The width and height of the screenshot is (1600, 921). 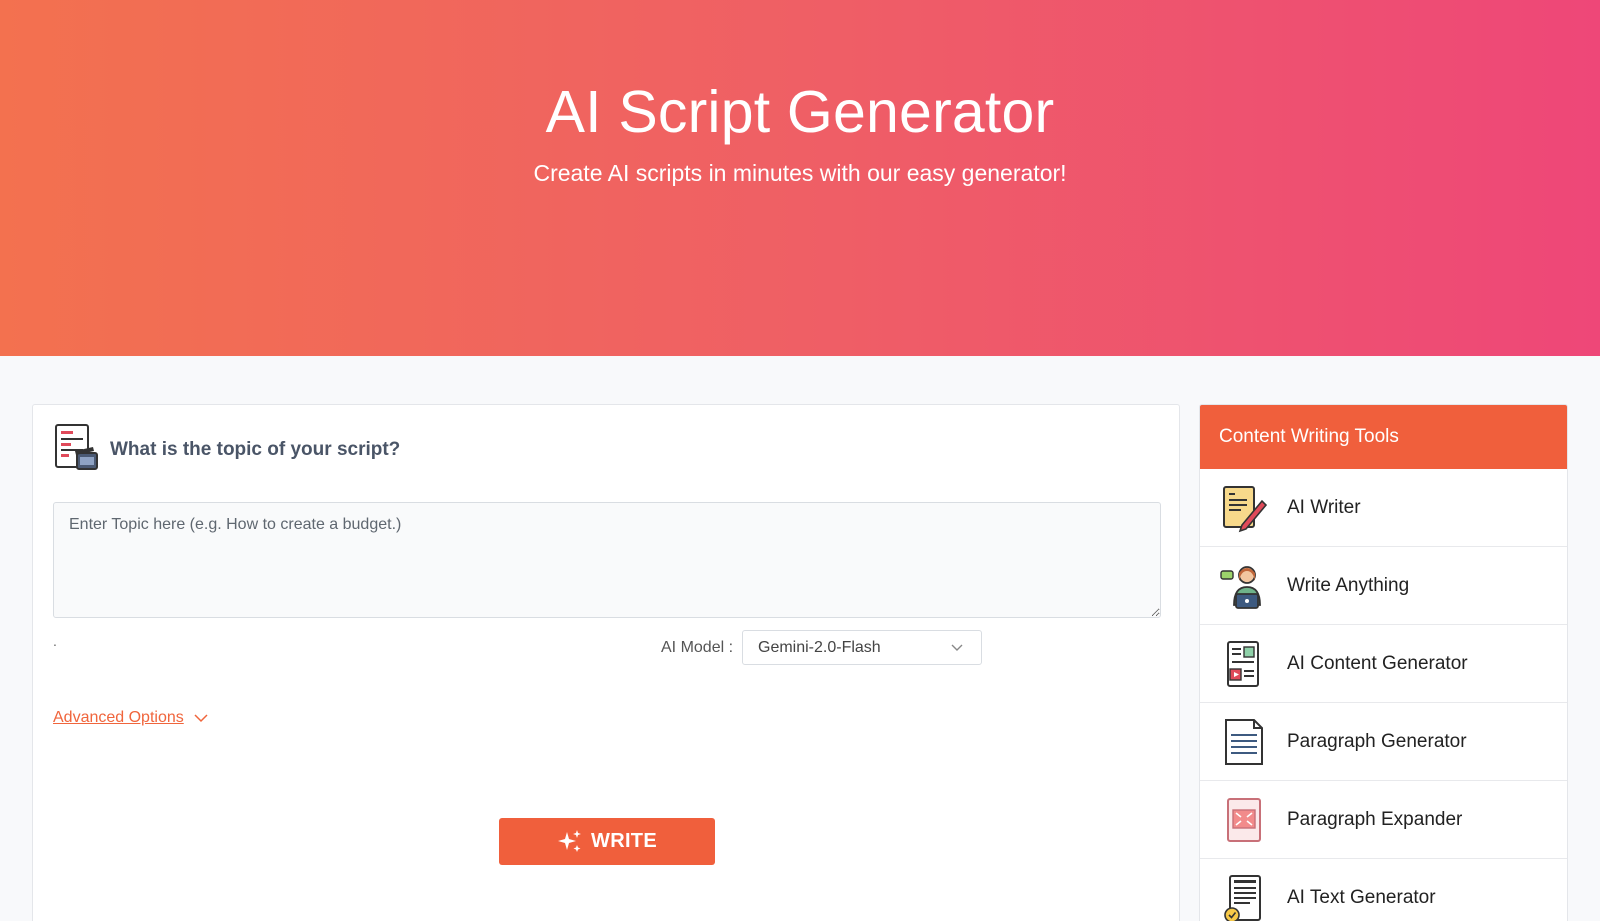 What do you see at coordinates (1243, 663) in the screenshot?
I see `content-generator-icon` at bounding box center [1243, 663].